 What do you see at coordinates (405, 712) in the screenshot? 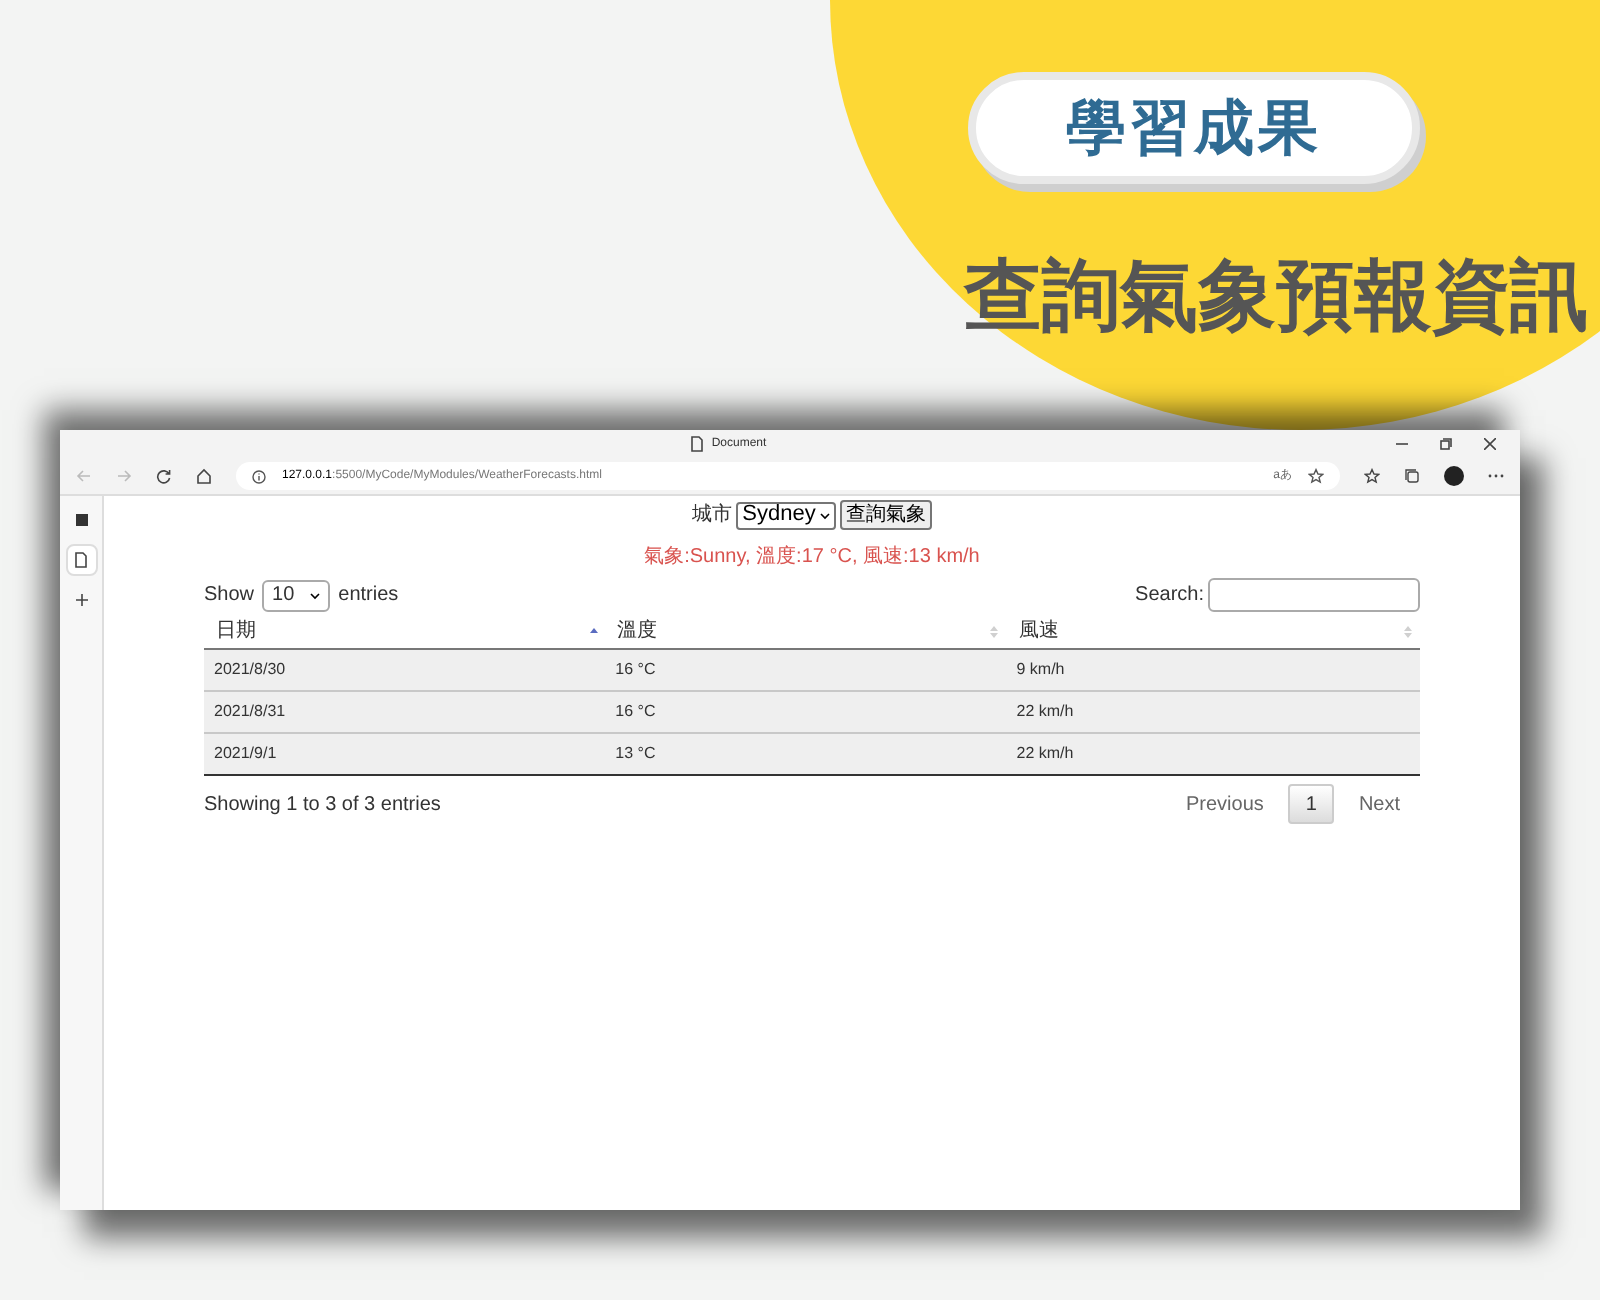
I see `table-cell: 2021/8/31` at bounding box center [405, 712].